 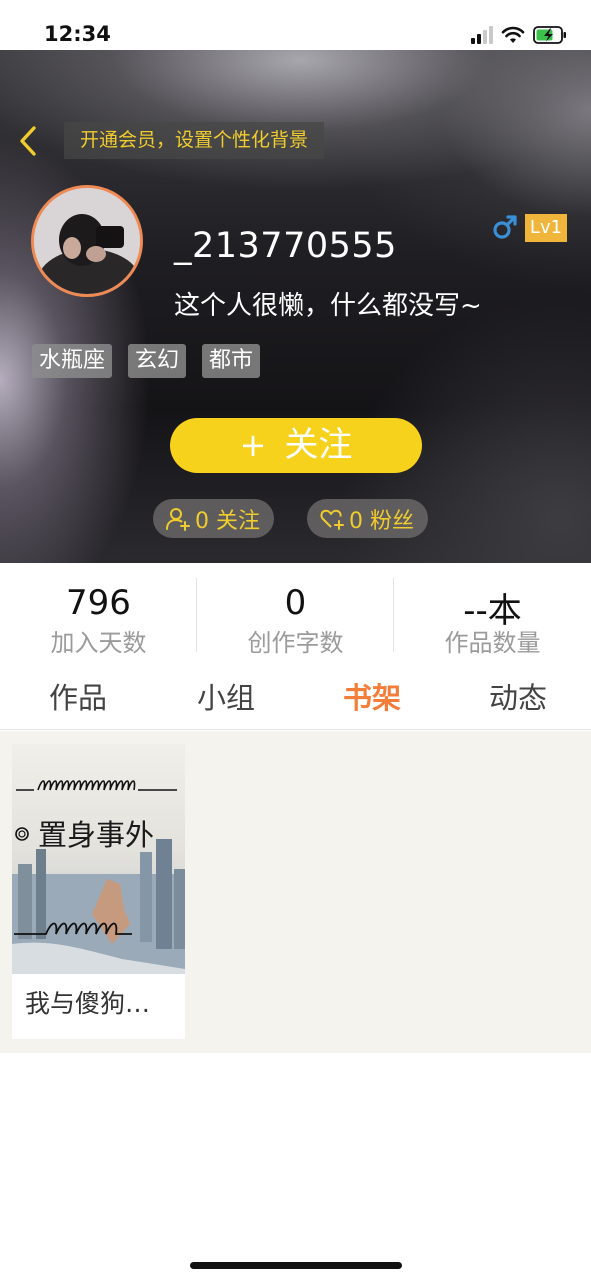 What do you see at coordinates (72, 361) in the screenshot?
I see `tag-zodiac: 水瓶座` at bounding box center [72, 361].